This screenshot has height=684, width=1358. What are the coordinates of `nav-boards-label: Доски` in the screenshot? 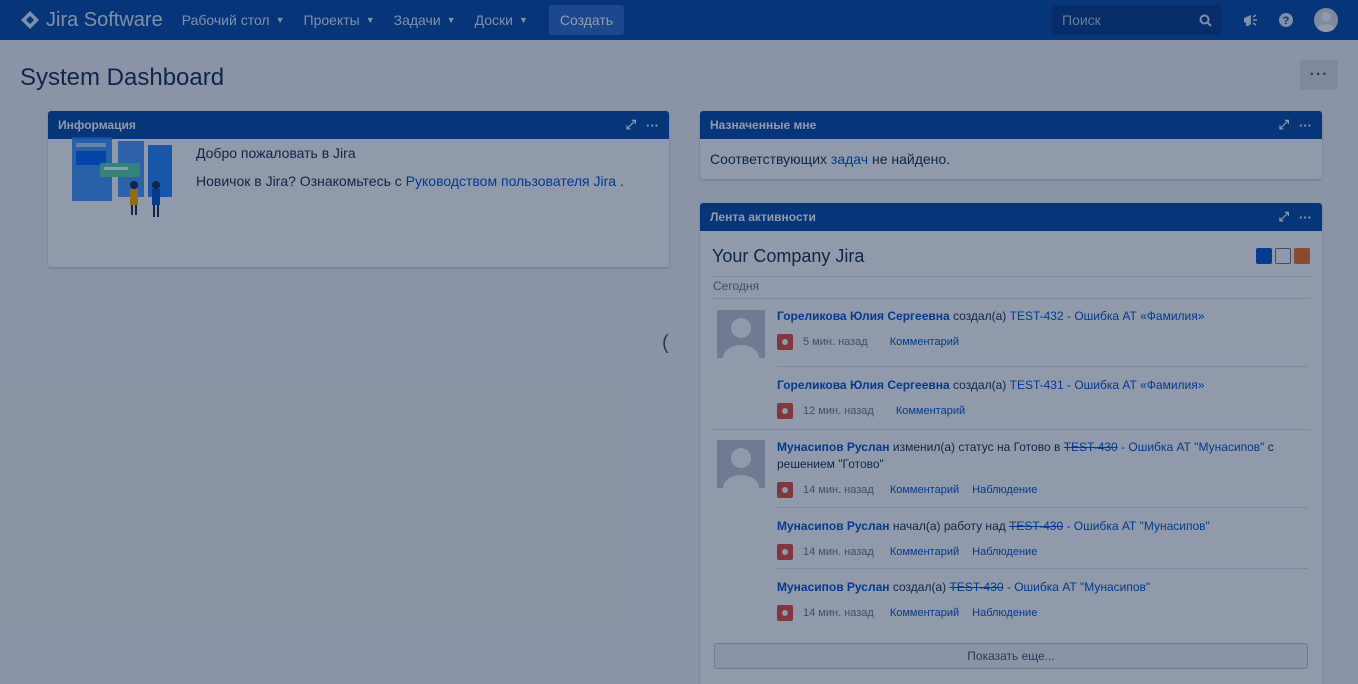 It's located at (493, 20).